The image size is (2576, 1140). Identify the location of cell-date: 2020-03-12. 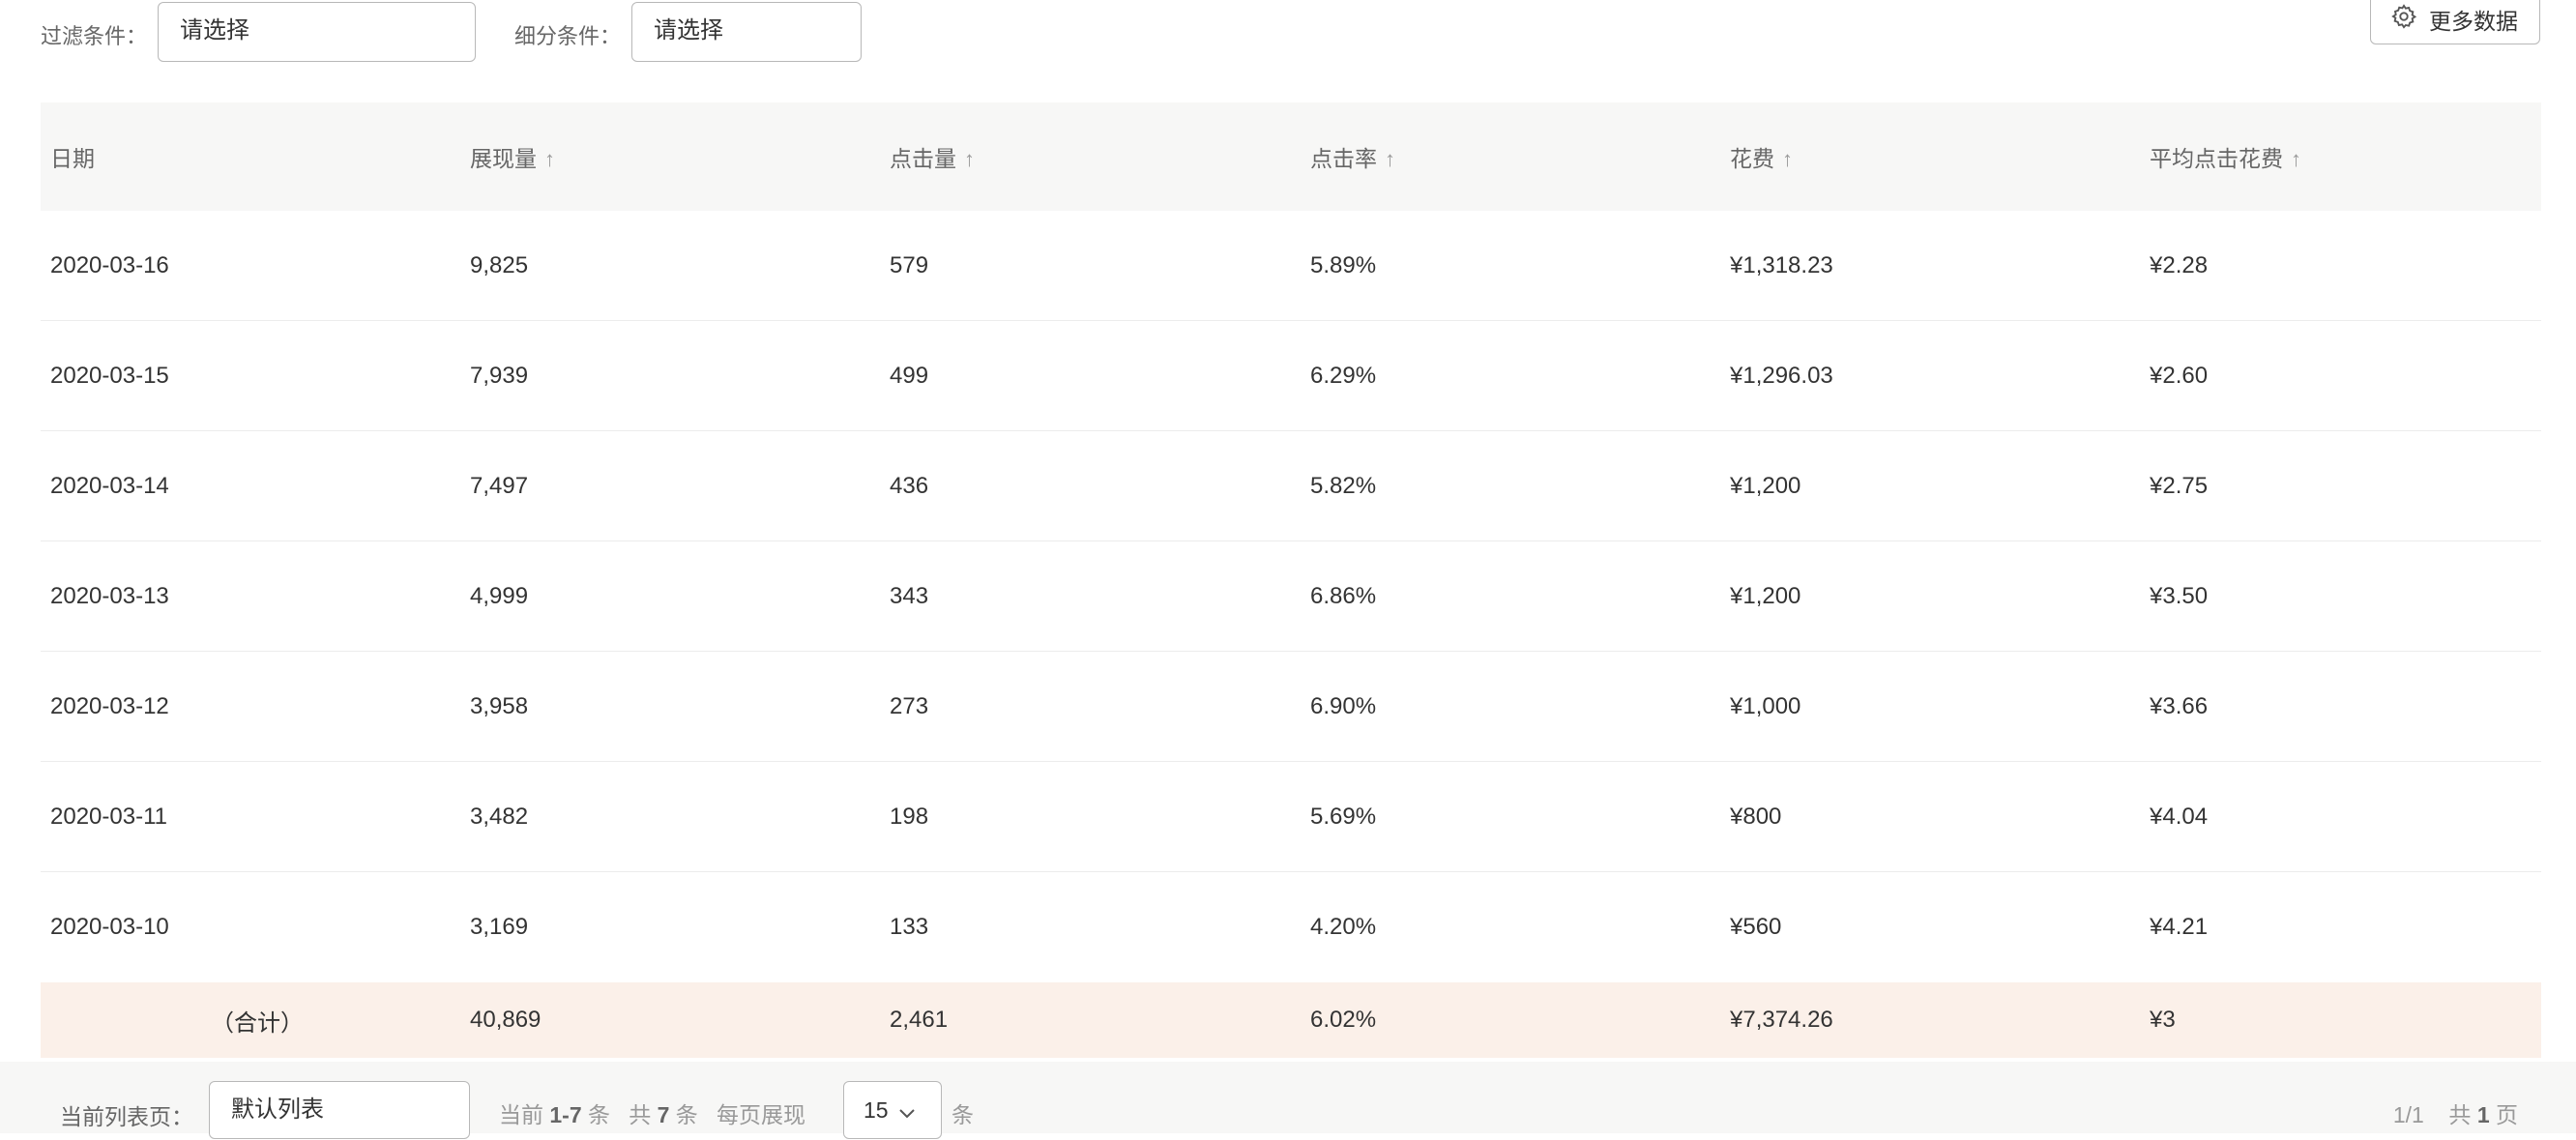
(109, 705).